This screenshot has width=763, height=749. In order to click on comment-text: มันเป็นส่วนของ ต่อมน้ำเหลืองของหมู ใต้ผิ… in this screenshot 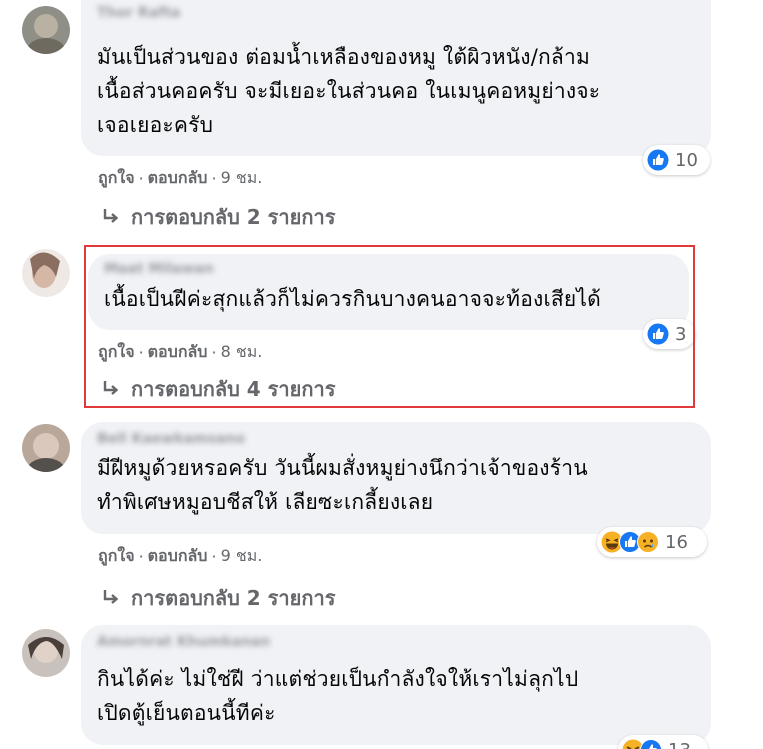, I will do `click(349, 91)`.